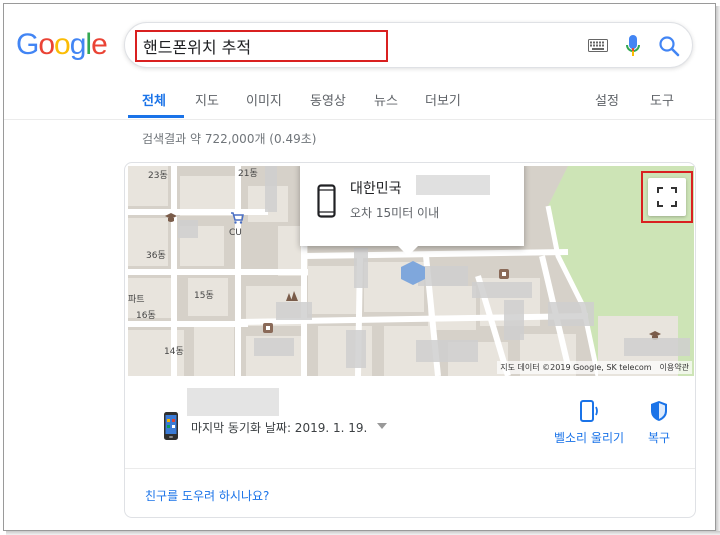  What do you see at coordinates (382, 426) in the screenshot?
I see `dropdown-arrow-icon` at bounding box center [382, 426].